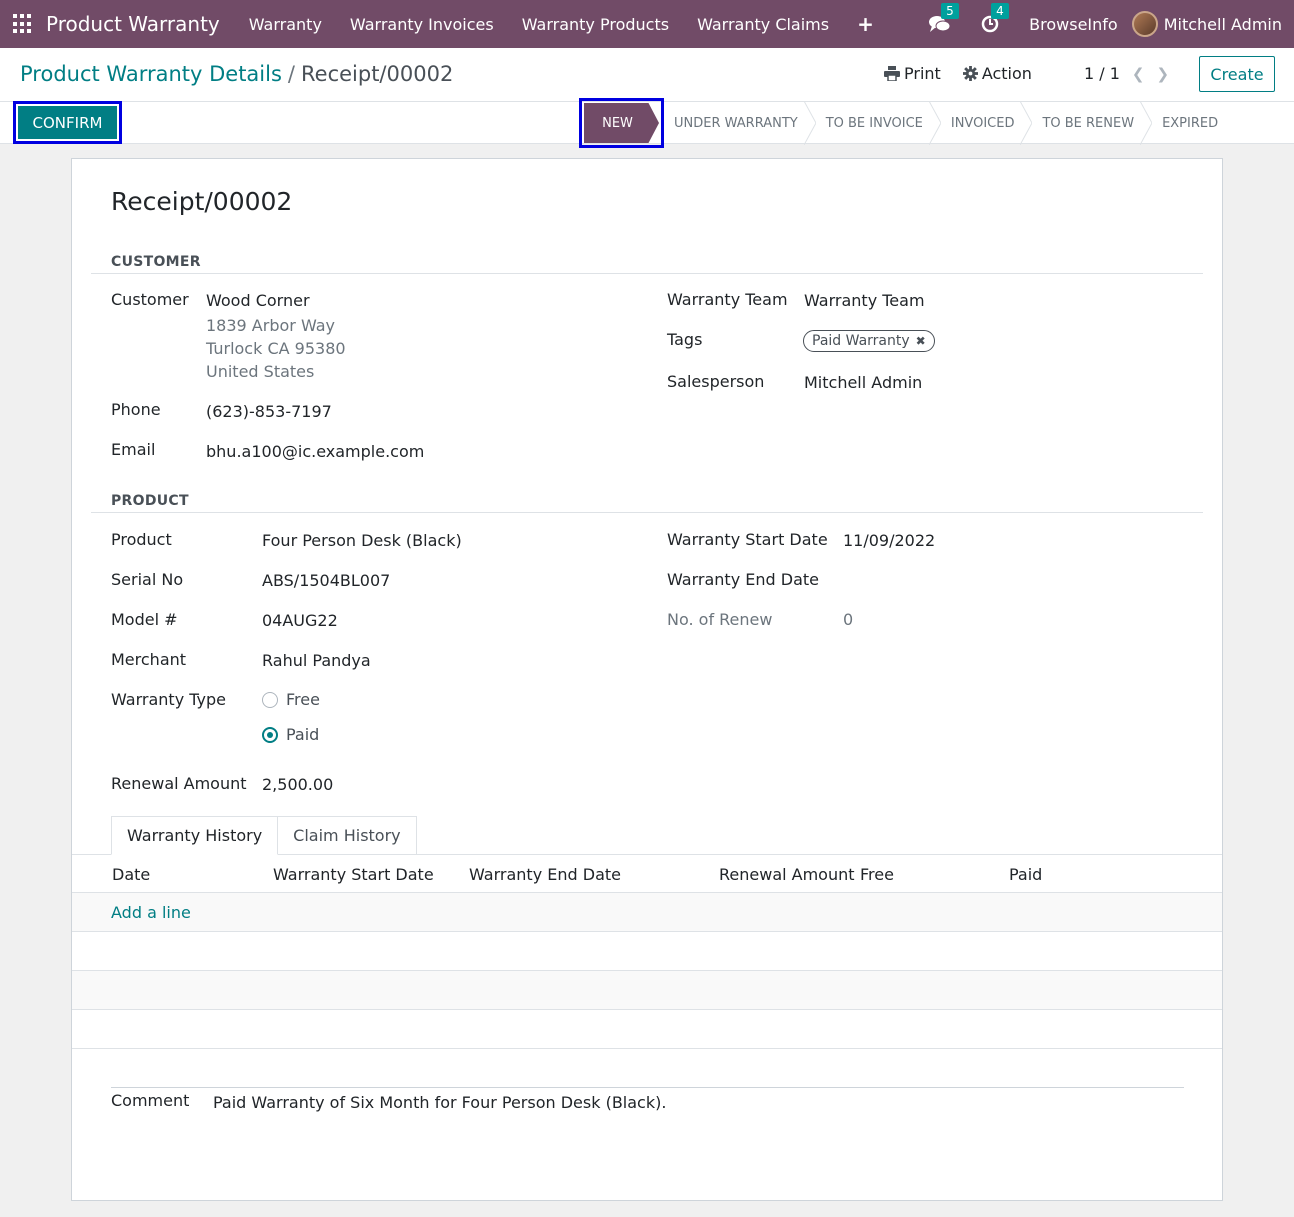  I want to click on phone-field: (623)-853-7197, so click(269, 411).